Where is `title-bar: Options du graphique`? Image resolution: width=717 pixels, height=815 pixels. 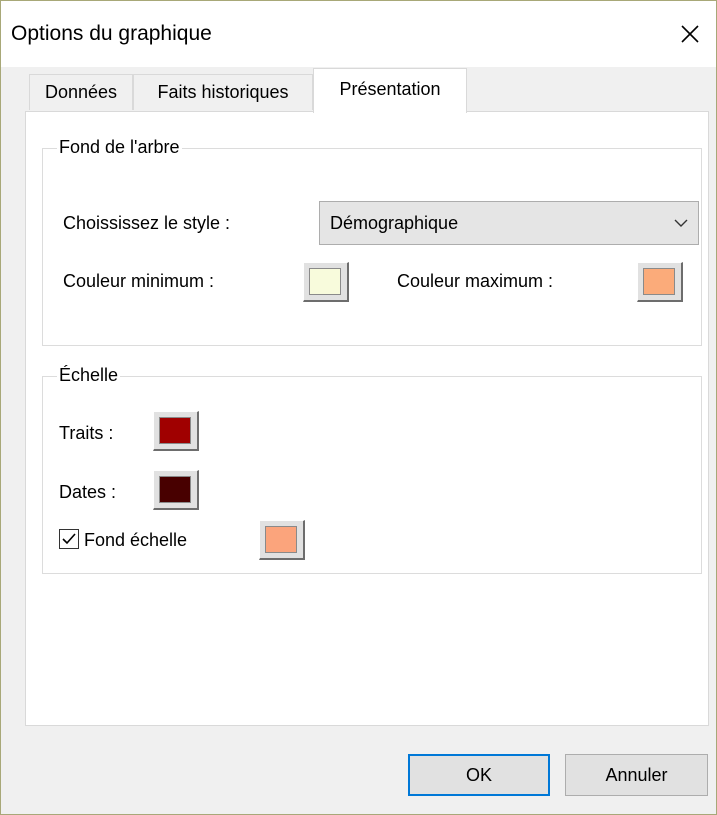
title-bar: Options du graphique is located at coordinates (358, 34).